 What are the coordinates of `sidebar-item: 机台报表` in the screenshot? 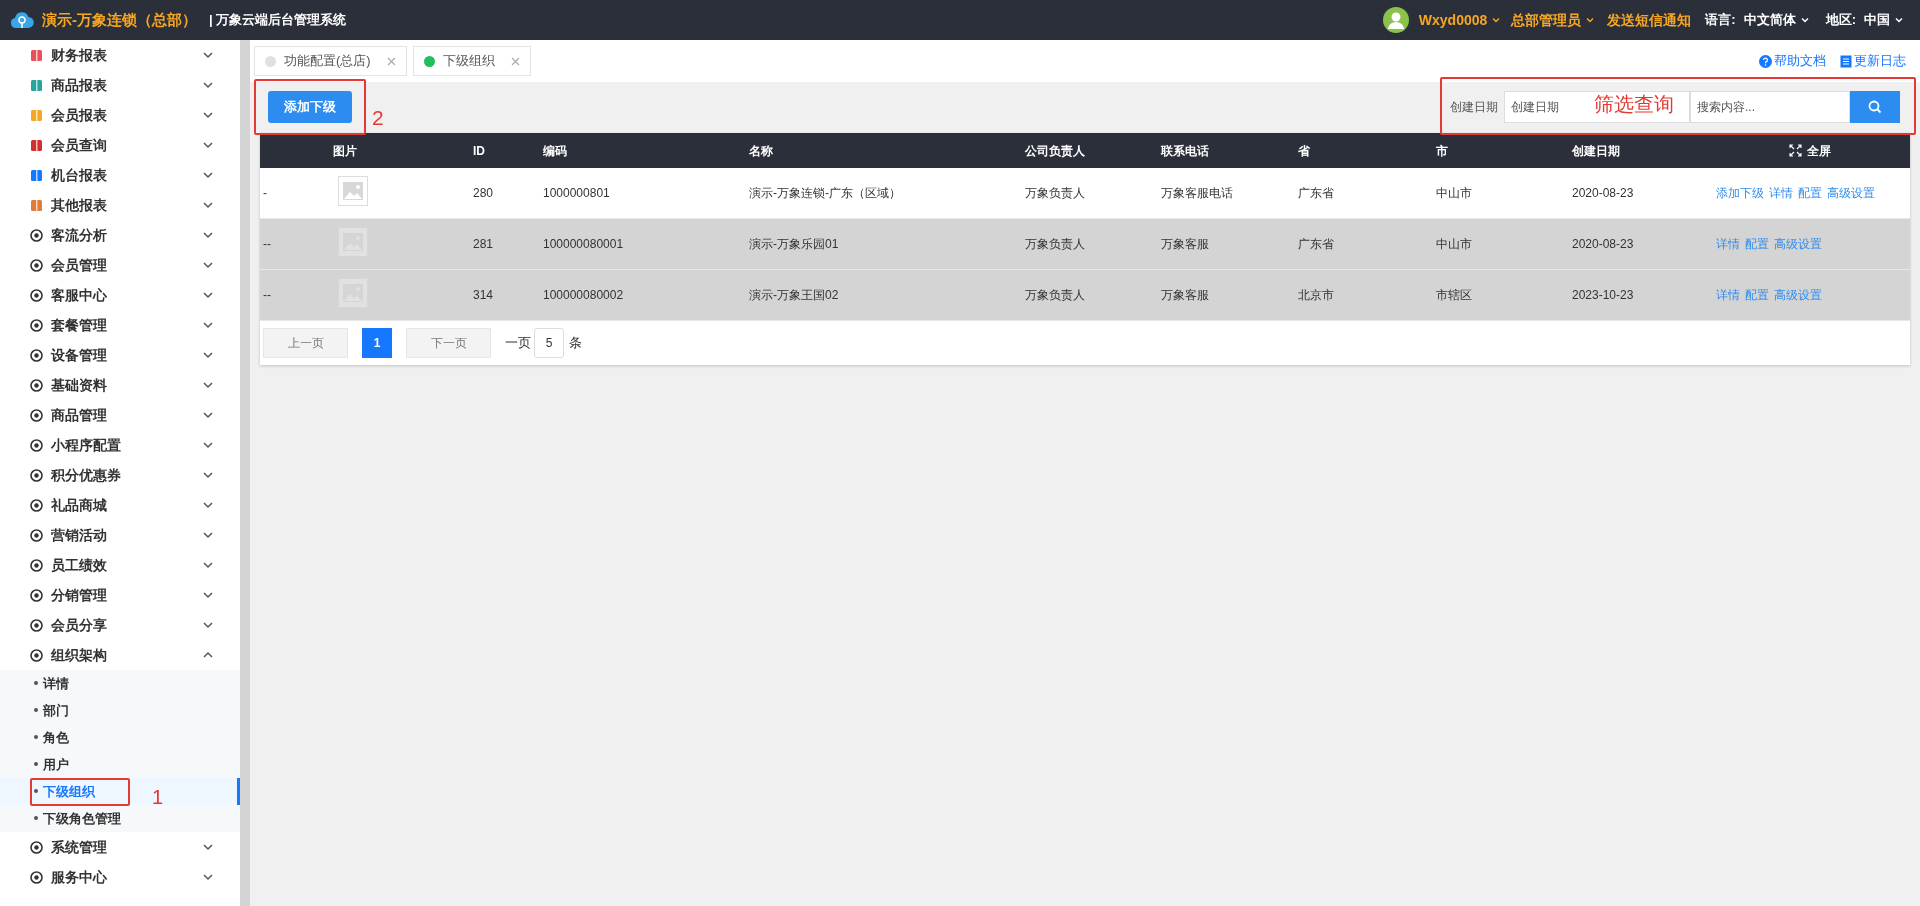 It's located at (120, 175).